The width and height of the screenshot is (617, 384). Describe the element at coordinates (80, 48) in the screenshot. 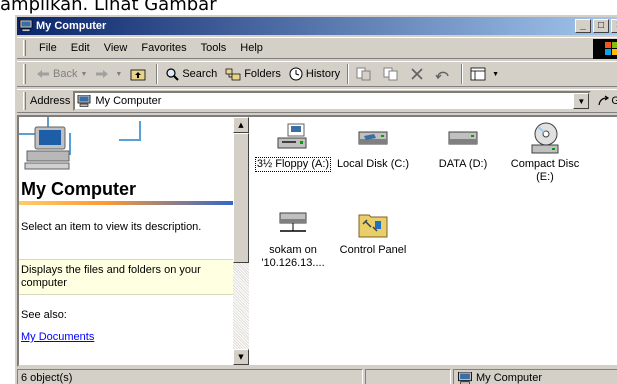

I see `menu-edit: Edit` at that location.